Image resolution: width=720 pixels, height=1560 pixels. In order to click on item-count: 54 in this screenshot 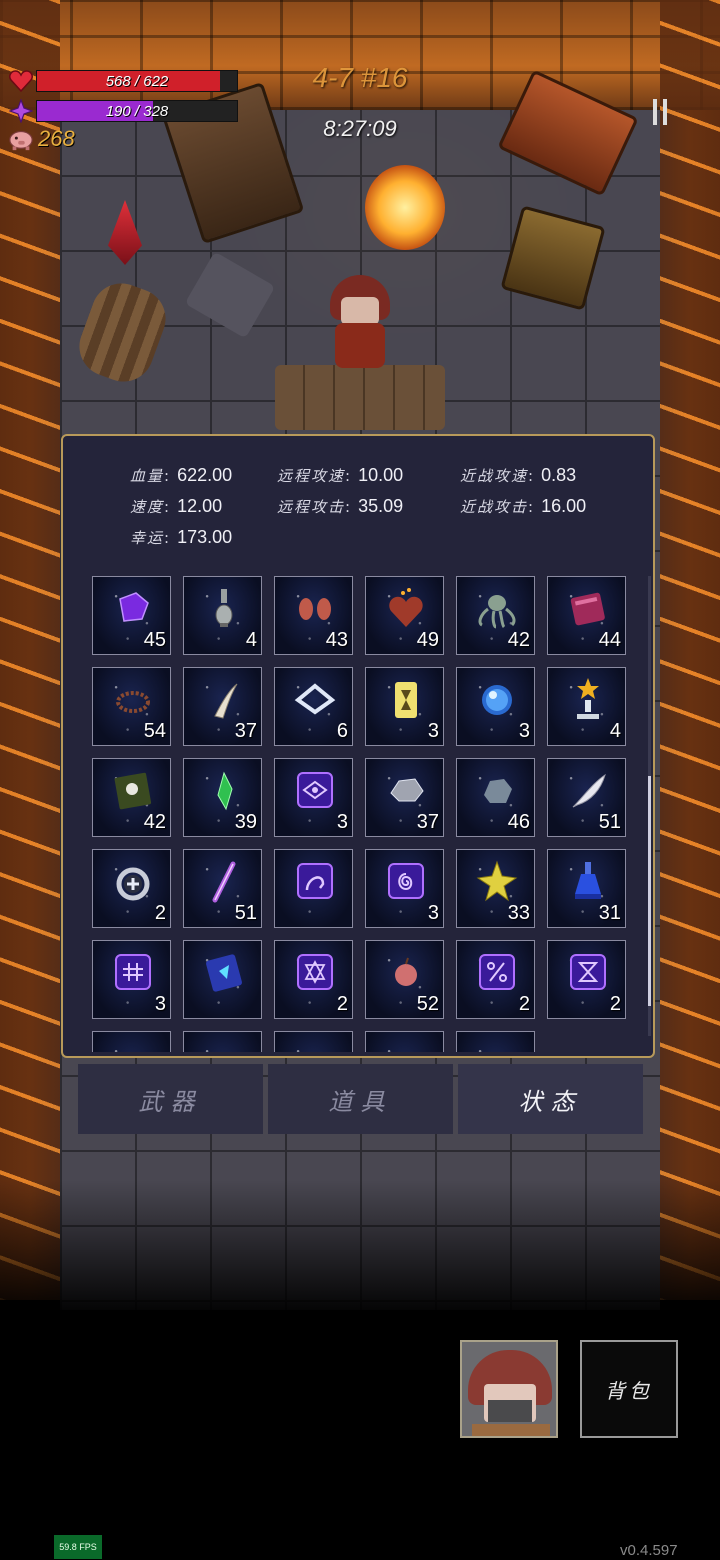, I will do `click(154, 731)`.